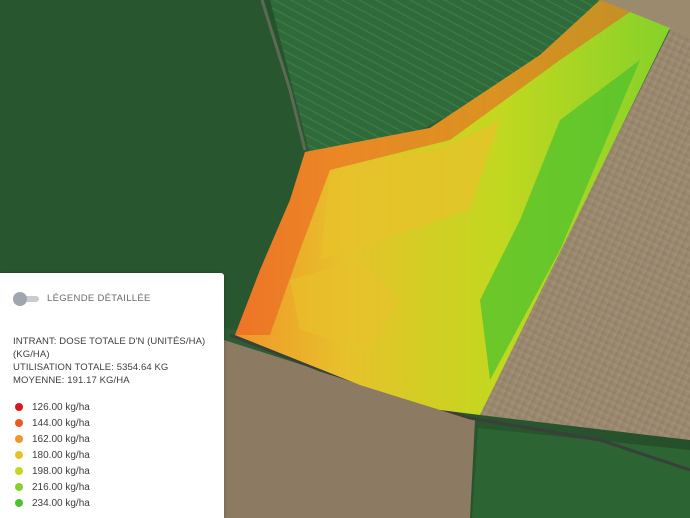 The width and height of the screenshot is (690, 518). Describe the element at coordinates (61, 423) in the screenshot. I see `legend-class-label: 144.00 kg/ha` at that location.